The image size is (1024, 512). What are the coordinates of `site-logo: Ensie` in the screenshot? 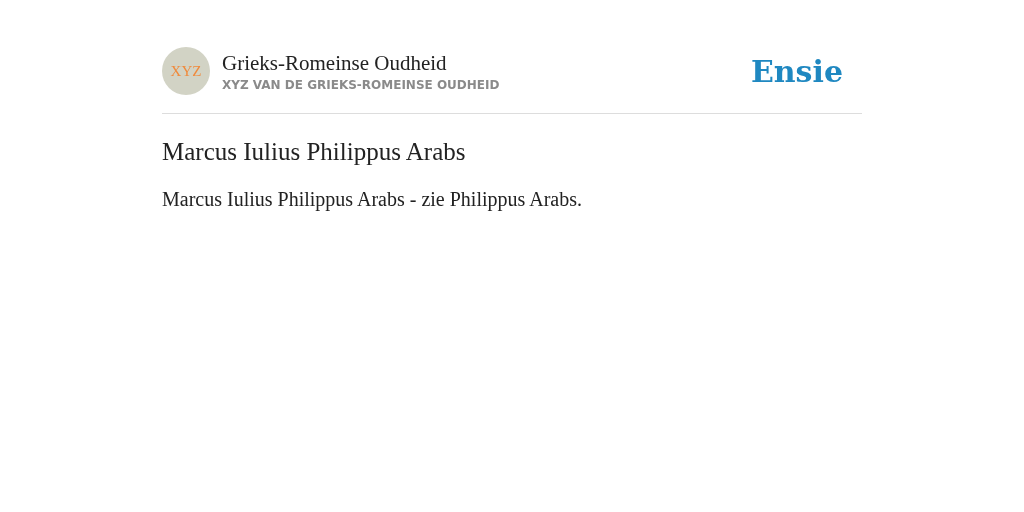 It's located at (796, 71).